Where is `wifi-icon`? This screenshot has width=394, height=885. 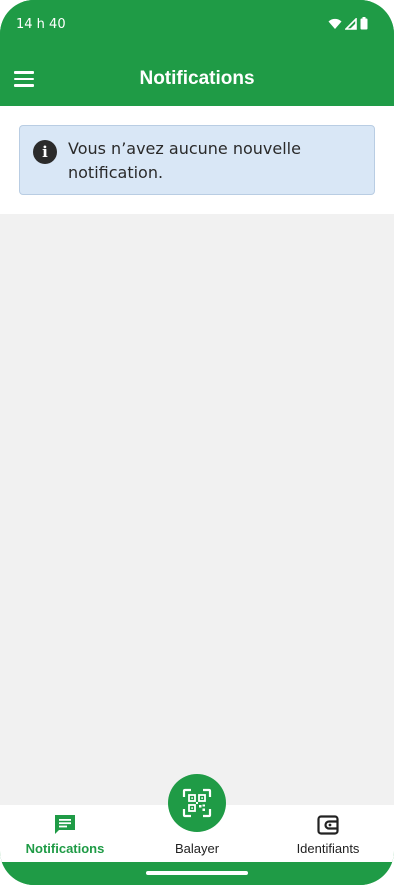 wifi-icon is located at coordinates (335, 23).